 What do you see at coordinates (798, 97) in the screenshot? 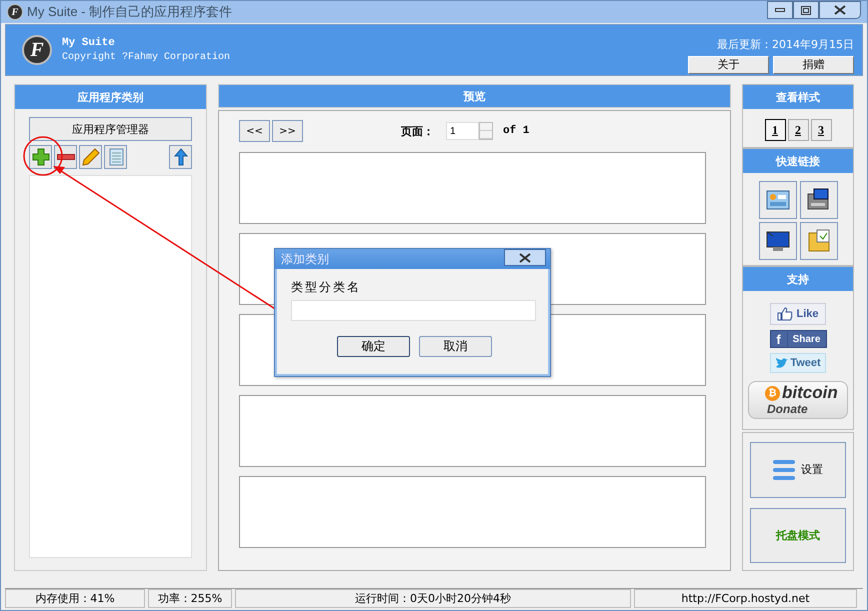
I see `panel-title: 查看样式` at bounding box center [798, 97].